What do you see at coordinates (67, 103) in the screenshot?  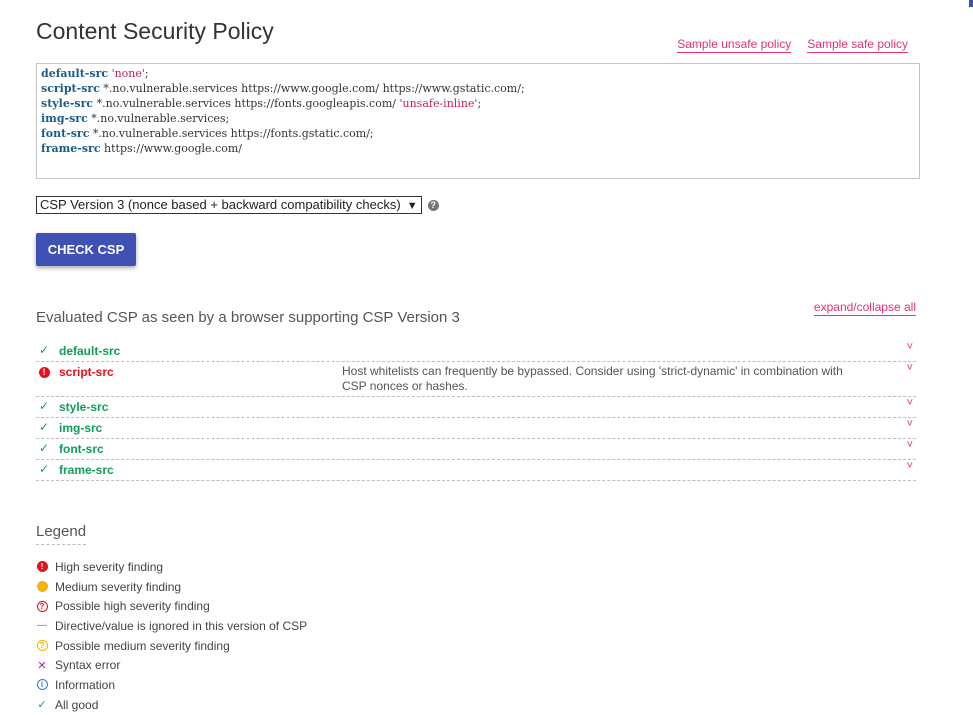 I see `policy-directive-name: style-src` at bounding box center [67, 103].